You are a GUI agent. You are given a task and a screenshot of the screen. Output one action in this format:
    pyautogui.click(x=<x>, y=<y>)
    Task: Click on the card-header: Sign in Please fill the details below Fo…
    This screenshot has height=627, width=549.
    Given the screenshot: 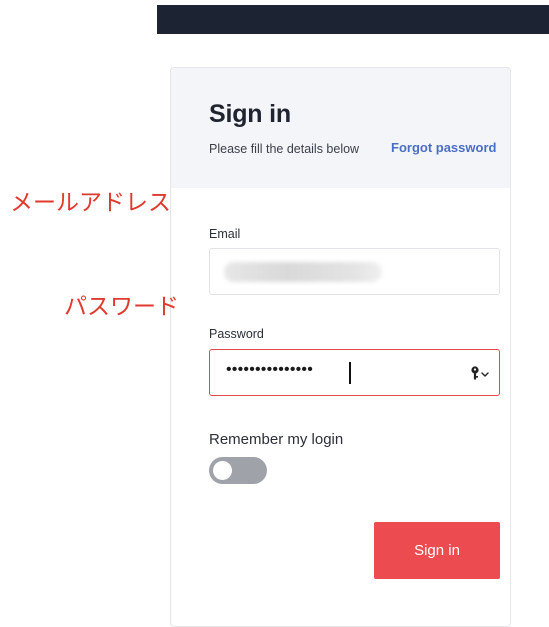 What is the action you would take?
    pyautogui.click(x=340, y=128)
    